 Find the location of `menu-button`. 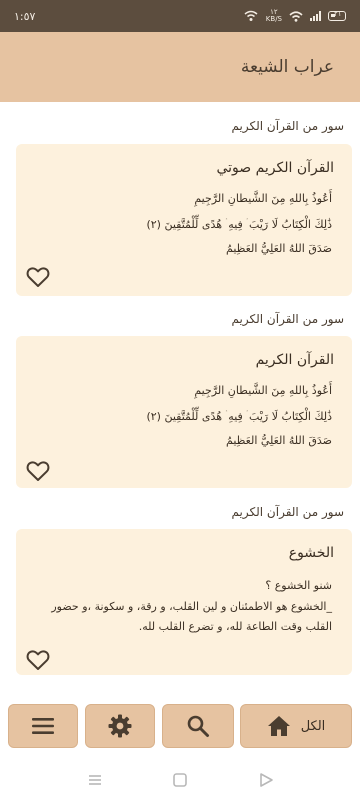

menu-button is located at coordinates (43, 726).